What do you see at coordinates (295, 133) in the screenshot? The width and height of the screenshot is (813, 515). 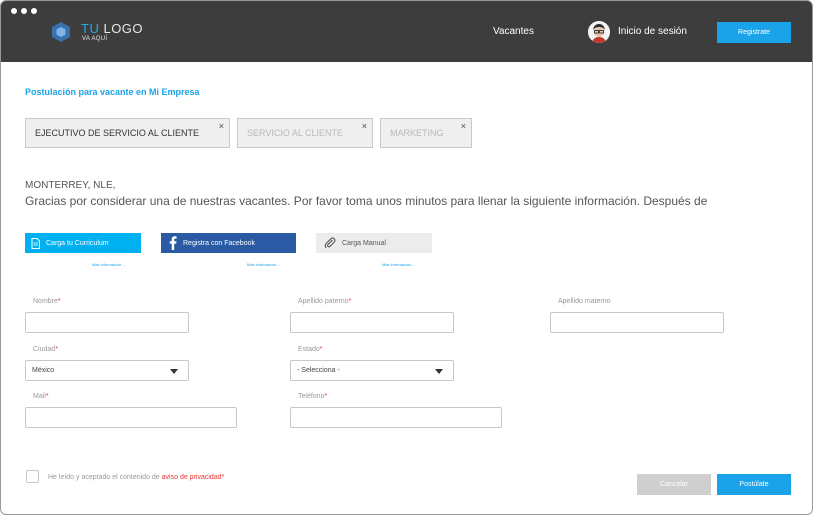 I see `vacancy-tag-label: SERVICIO AL CLIENTE` at bounding box center [295, 133].